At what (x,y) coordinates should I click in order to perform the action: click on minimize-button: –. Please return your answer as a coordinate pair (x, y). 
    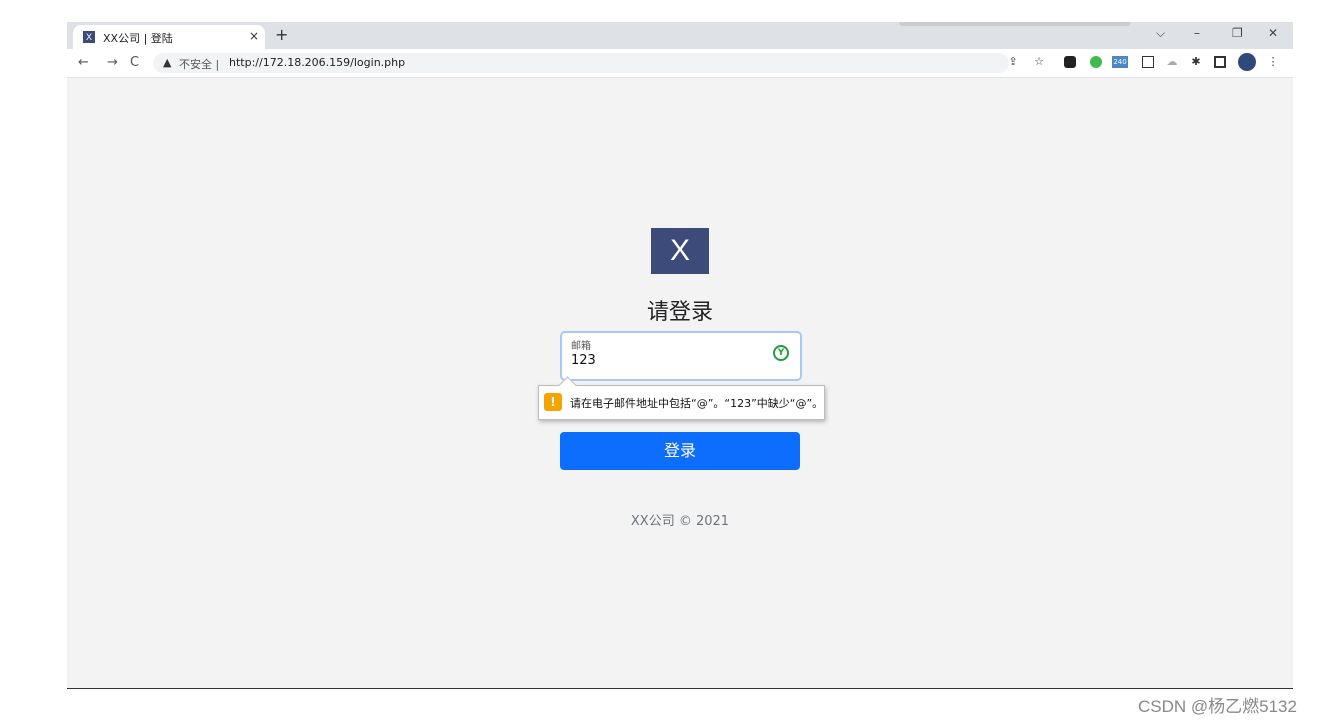
    Looking at the image, I should click on (1197, 33).